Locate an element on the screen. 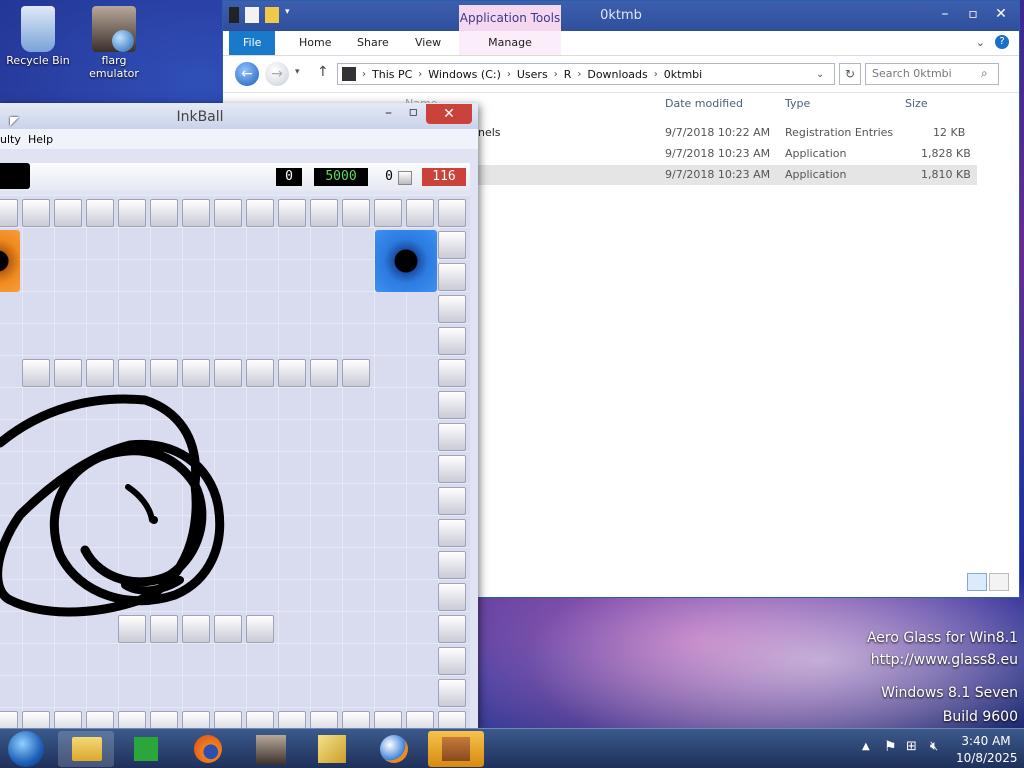 This screenshot has height=768, width=1024. forward-button: → is located at coordinates (277, 74).